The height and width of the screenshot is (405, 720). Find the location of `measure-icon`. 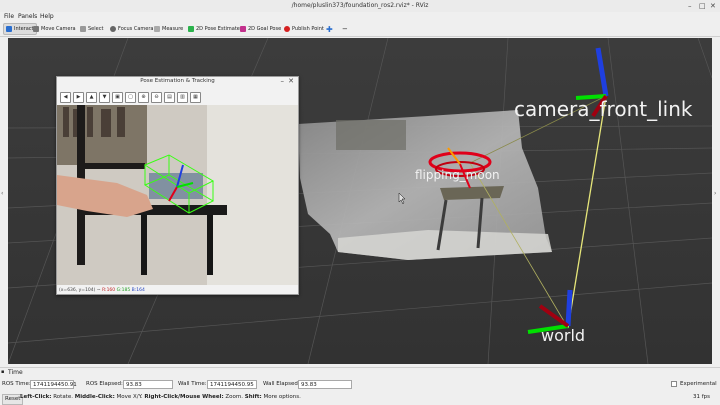

measure-icon is located at coordinates (157, 29).